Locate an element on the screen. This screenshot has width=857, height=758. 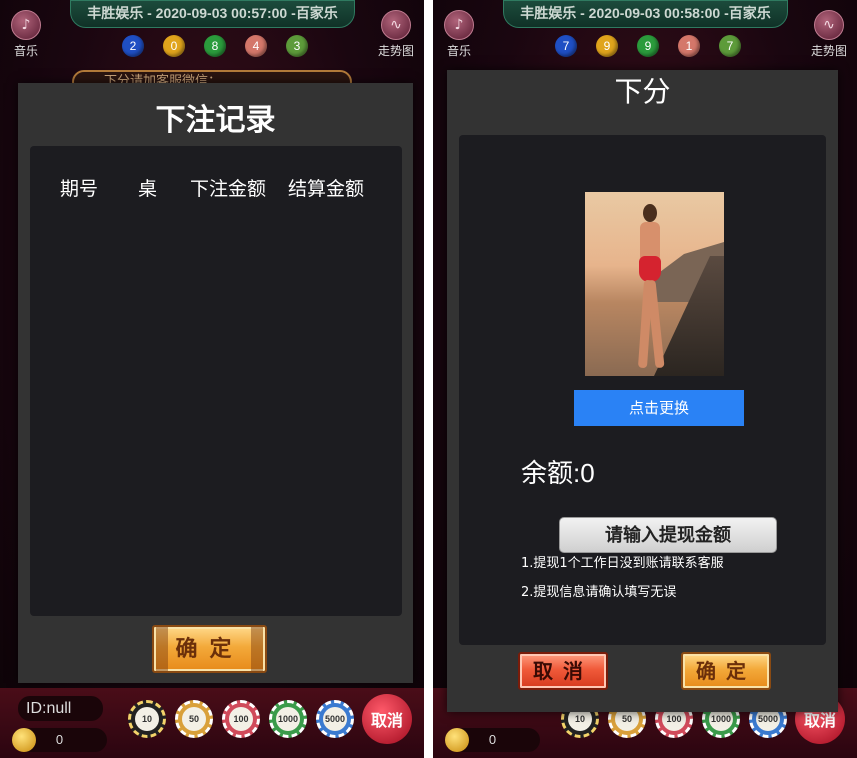
result-ball: 2 is located at coordinates (133, 46).